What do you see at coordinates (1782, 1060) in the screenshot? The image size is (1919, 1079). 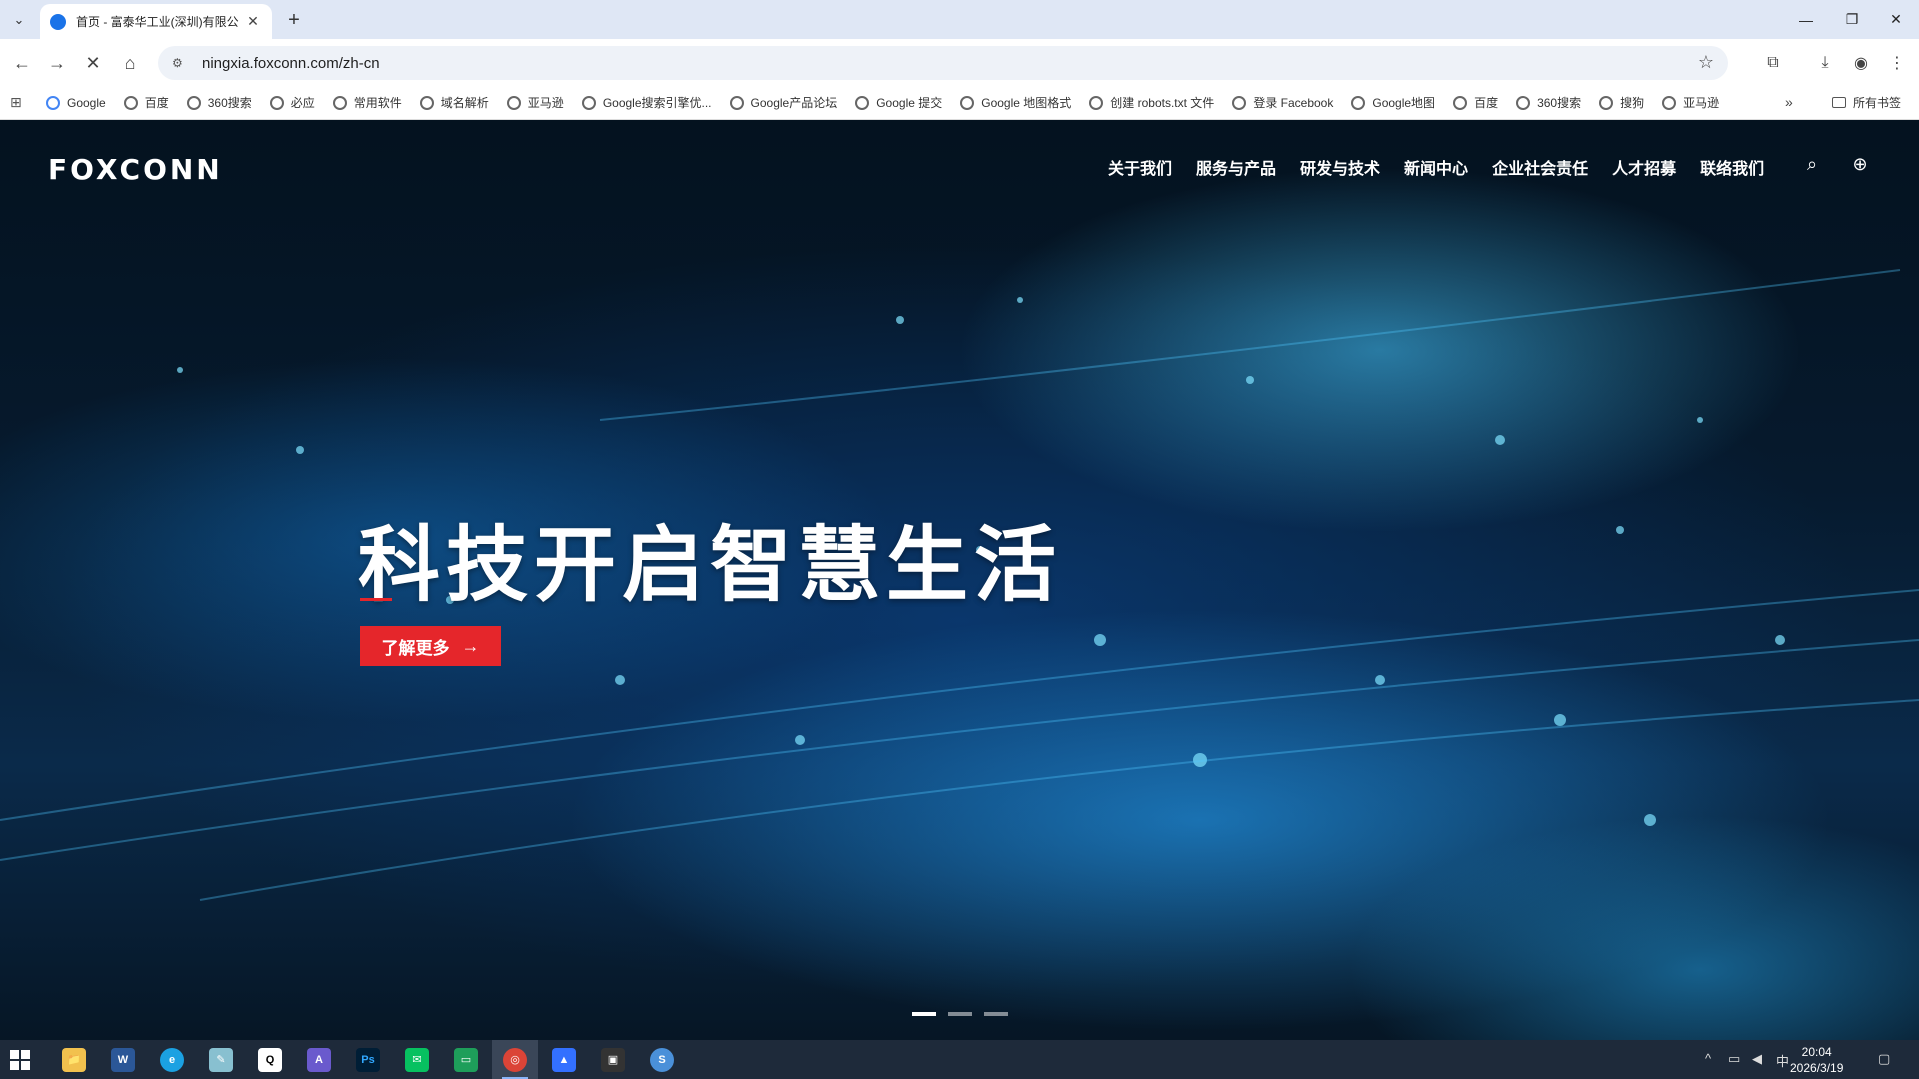 I see `ime-indicator: 中` at bounding box center [1782, 1060].